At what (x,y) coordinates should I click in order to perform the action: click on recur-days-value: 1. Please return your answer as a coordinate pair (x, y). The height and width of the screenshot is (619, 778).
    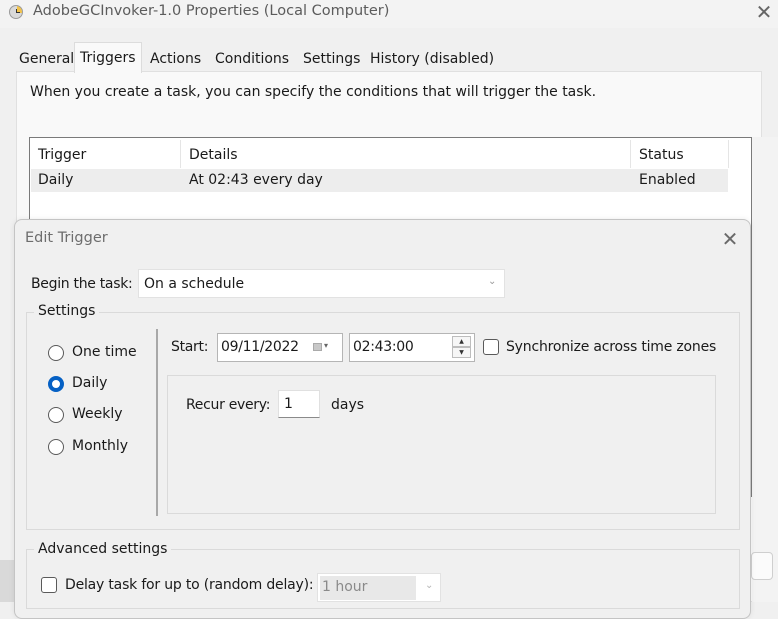
    Looking at the image, I should click on (288, 404).